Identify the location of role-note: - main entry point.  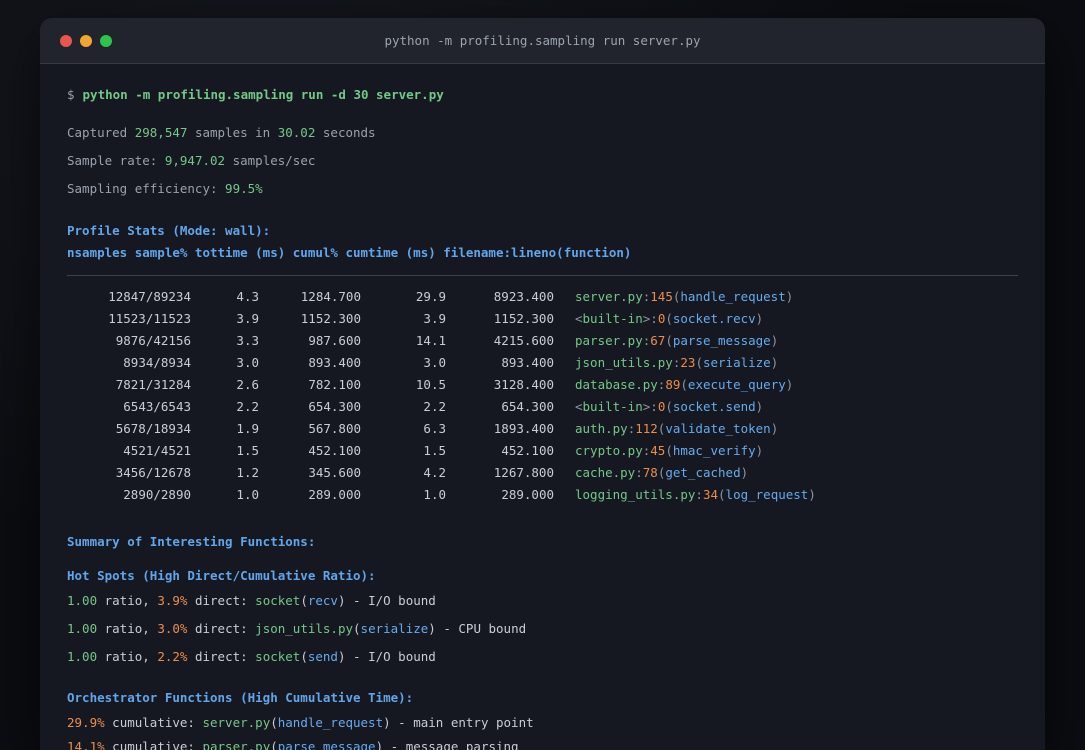
(462, 722).